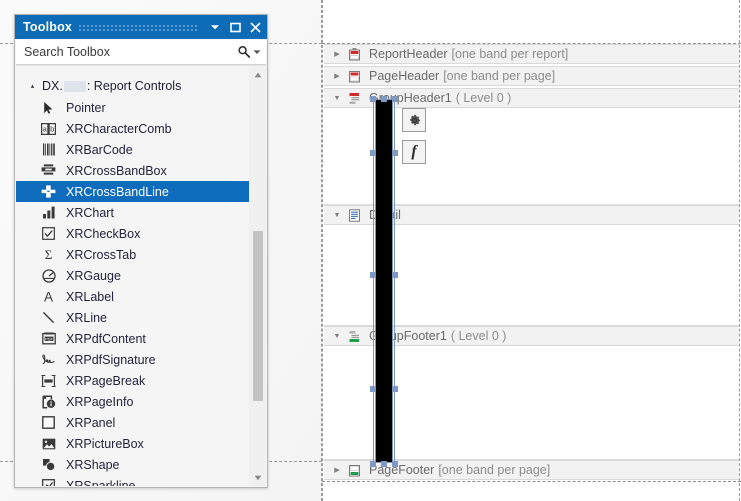 This screenshot has height=501, width=741. What do you see at coordinates (337, 470) in the screenshot?
I see `expander-pagefooter: ▶` at bounding box center [337, 470].